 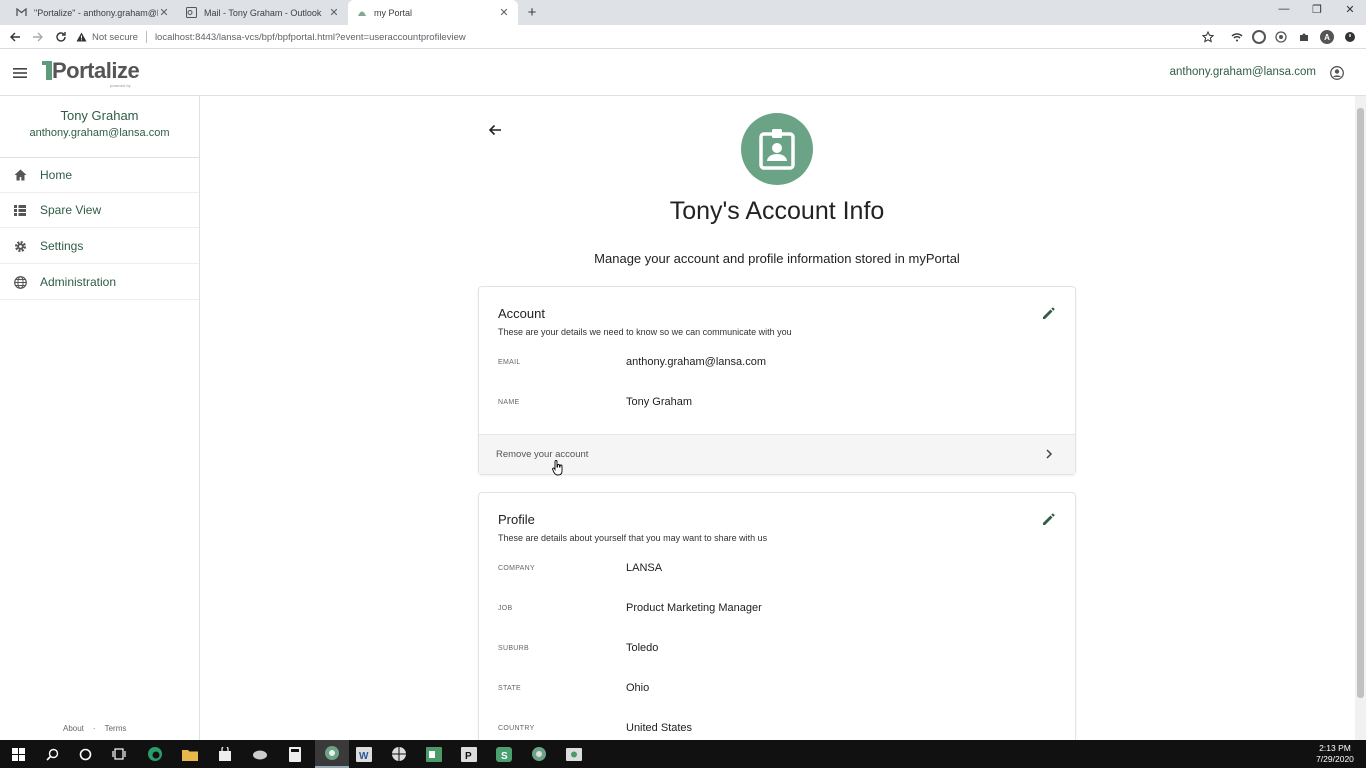 I want to click on browser-tab-outlook: Mail - Tony Graham - Outlook ✕, so click(x=263, y=12).